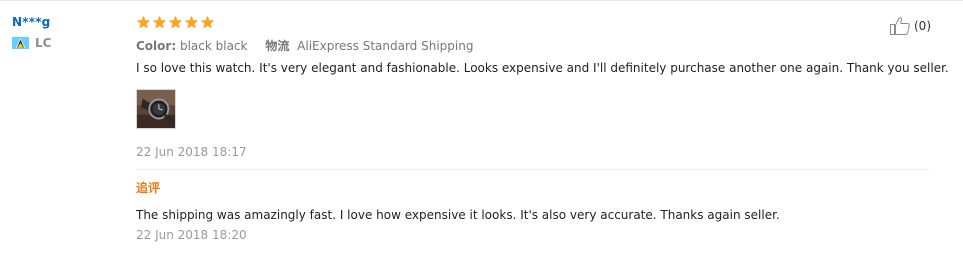 The height and width of the screenshot is (253, 963). Describe the element at coordinates (277, 46) in the screenshot. I see `logistics-label: 物流` at that location.